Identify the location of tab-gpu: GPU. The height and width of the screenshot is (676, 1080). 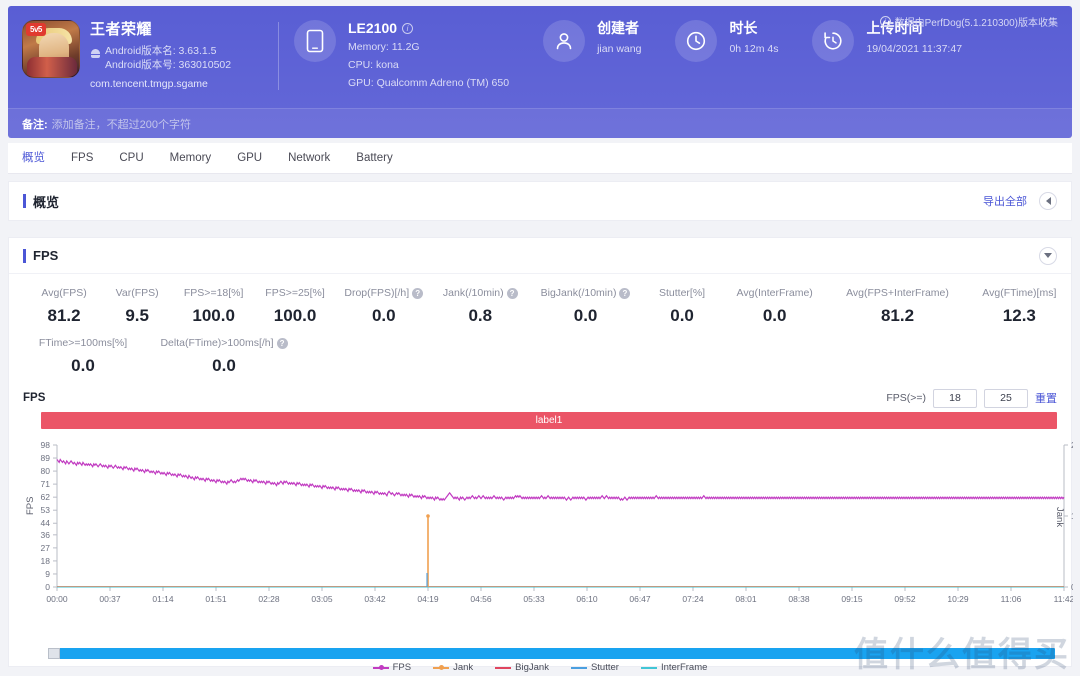
(249, 158).